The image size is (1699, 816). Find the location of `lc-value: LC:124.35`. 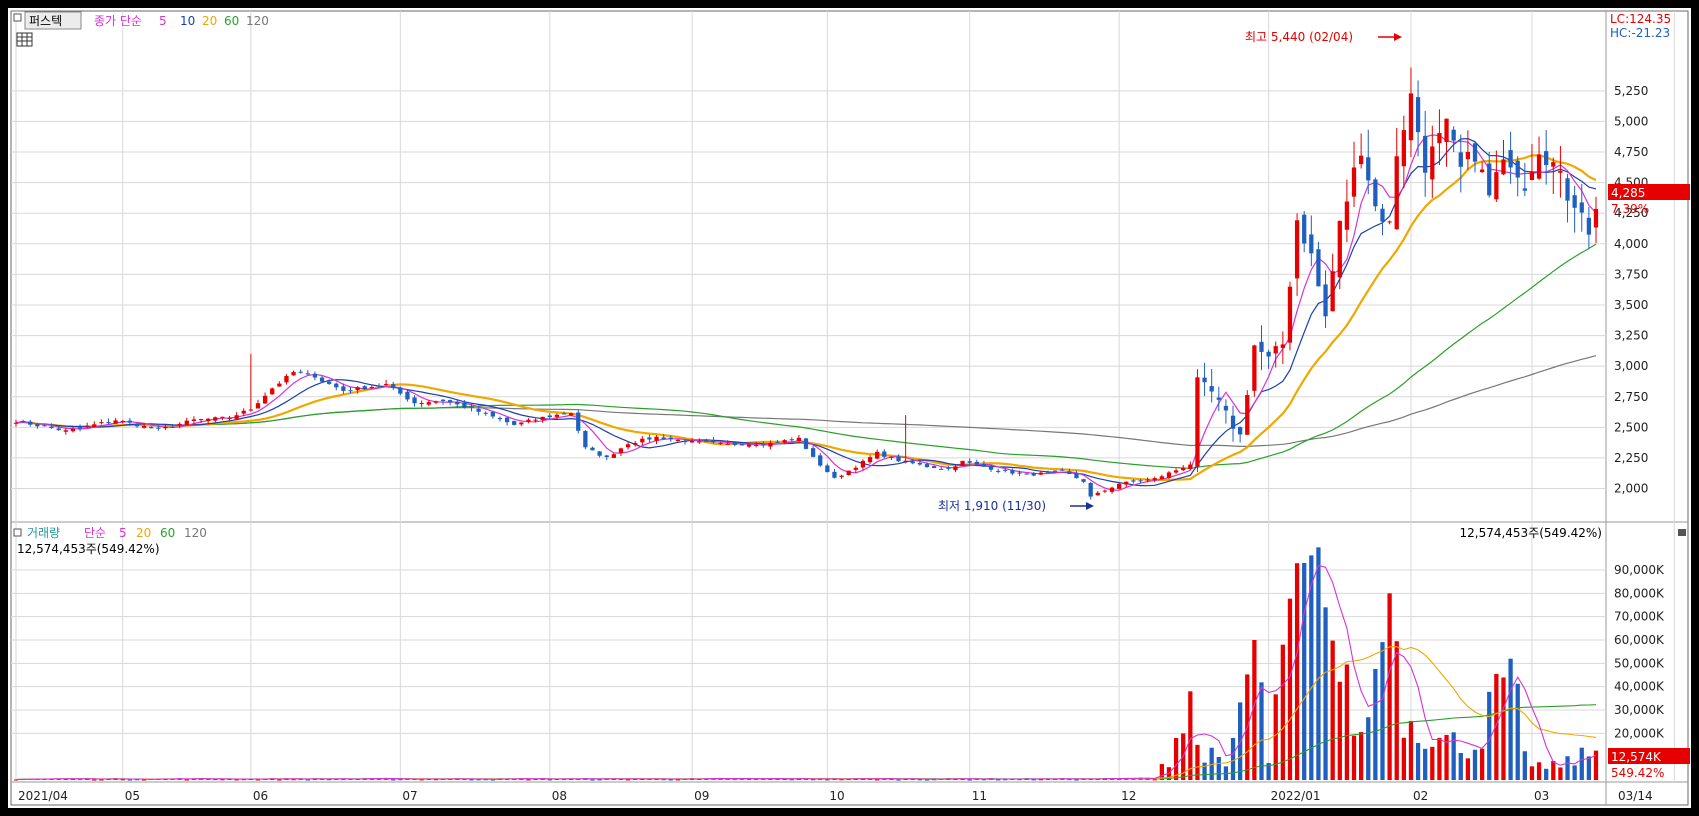

lc-value: LC:124.35 is located at coordinates (1640, 19).